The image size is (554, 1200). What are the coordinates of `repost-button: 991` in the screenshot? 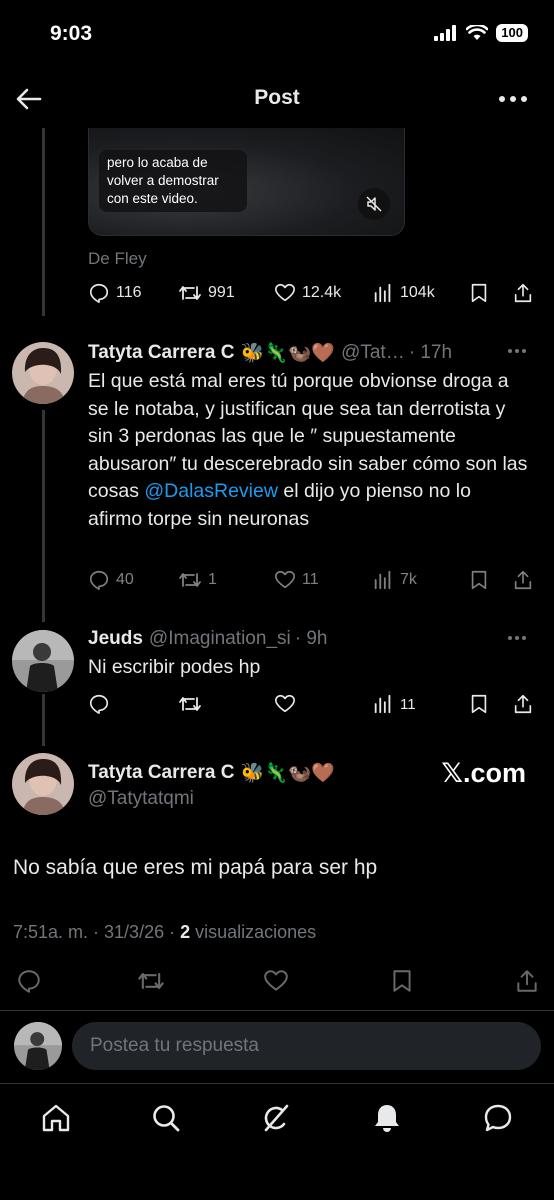 It's located at (226, 293).